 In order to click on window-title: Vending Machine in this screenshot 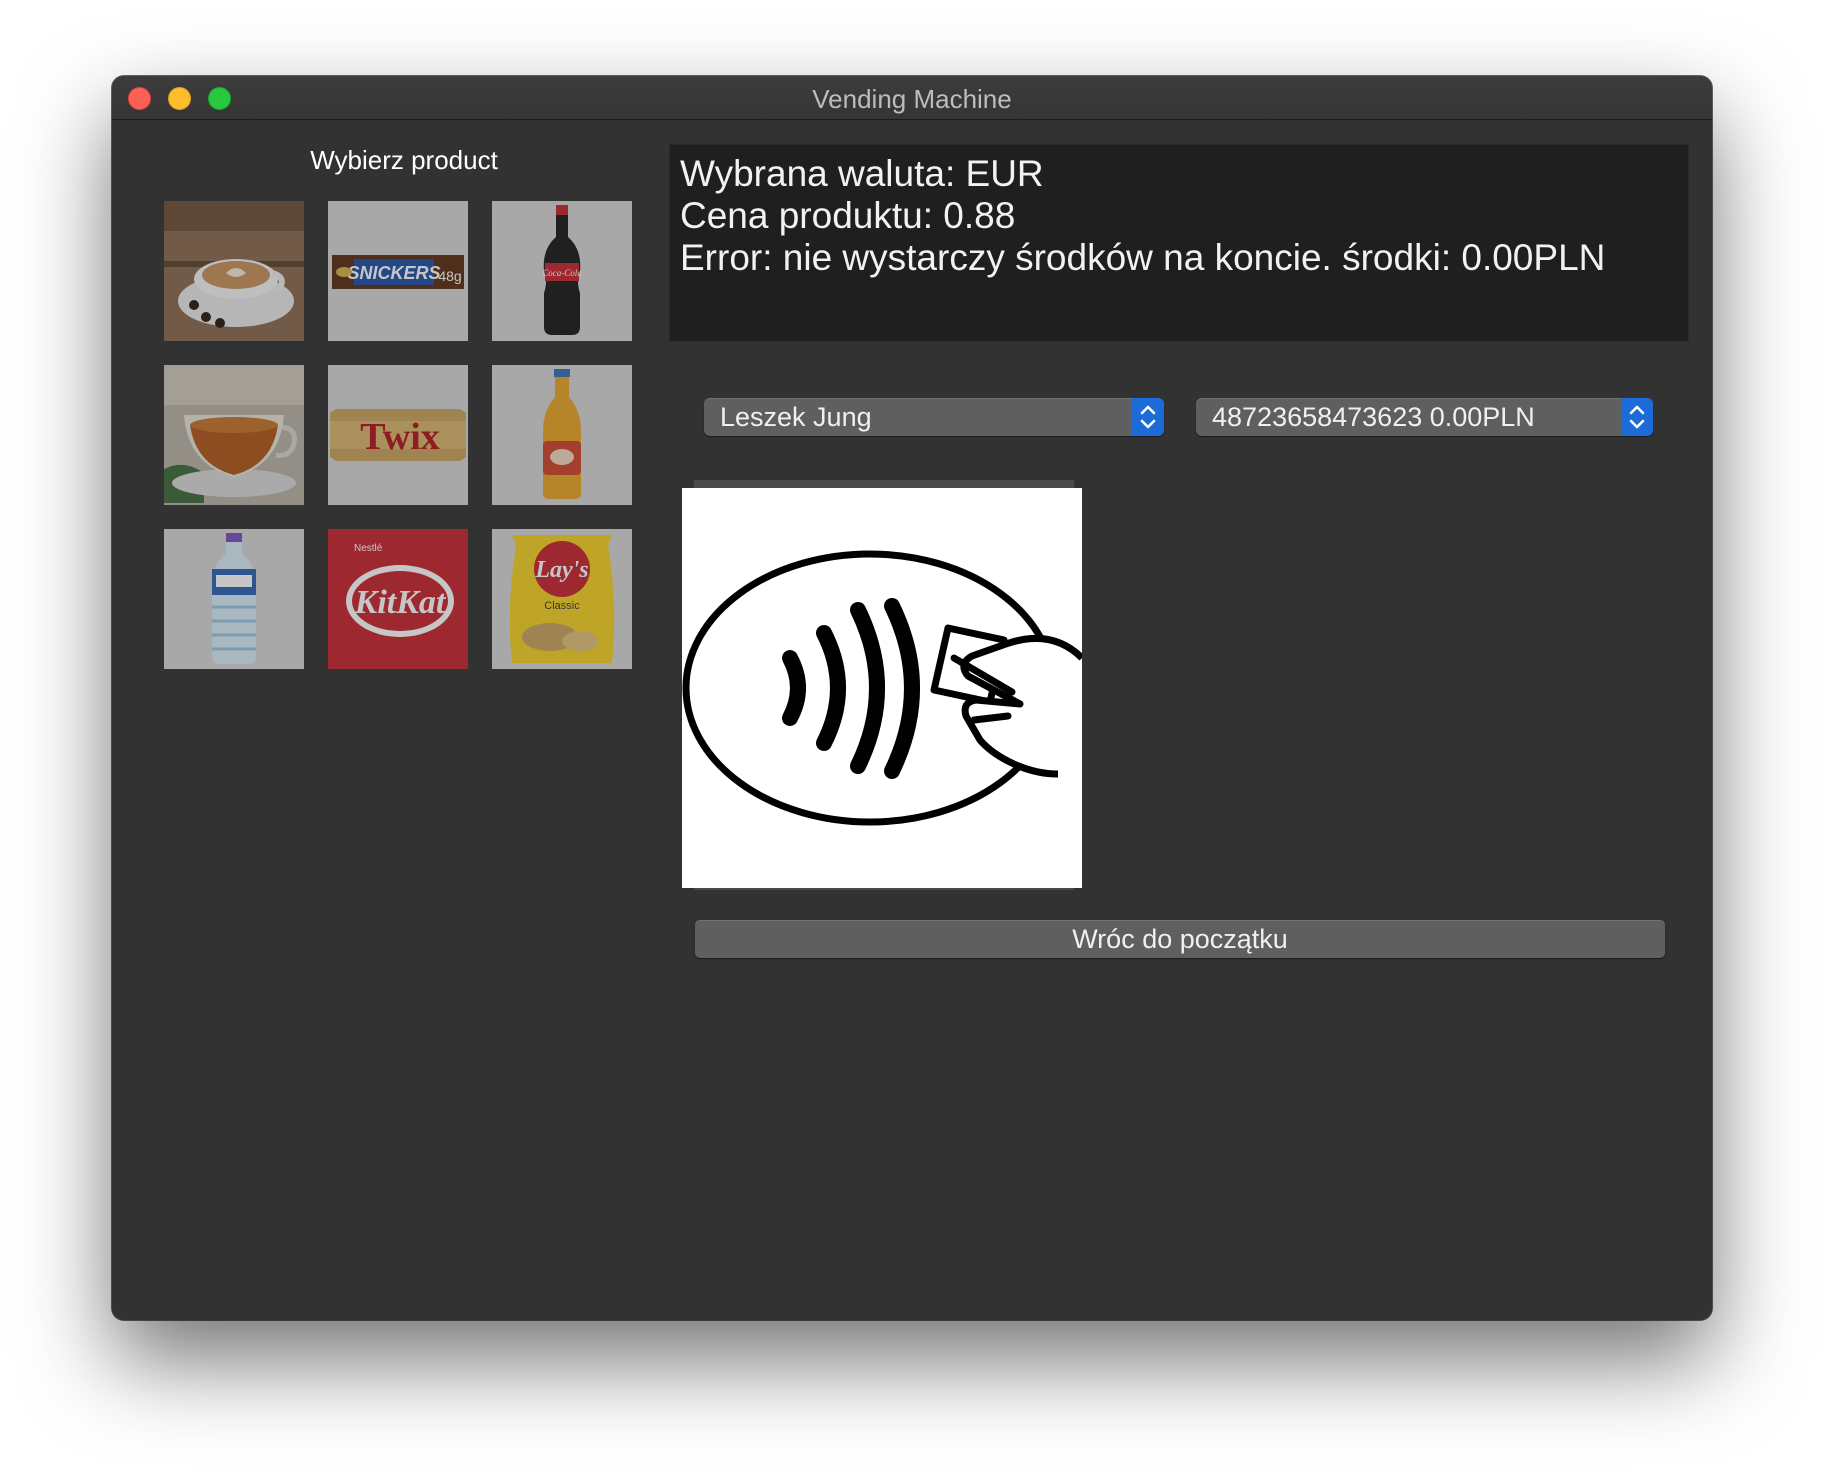, I will do `click(912, 99)`.